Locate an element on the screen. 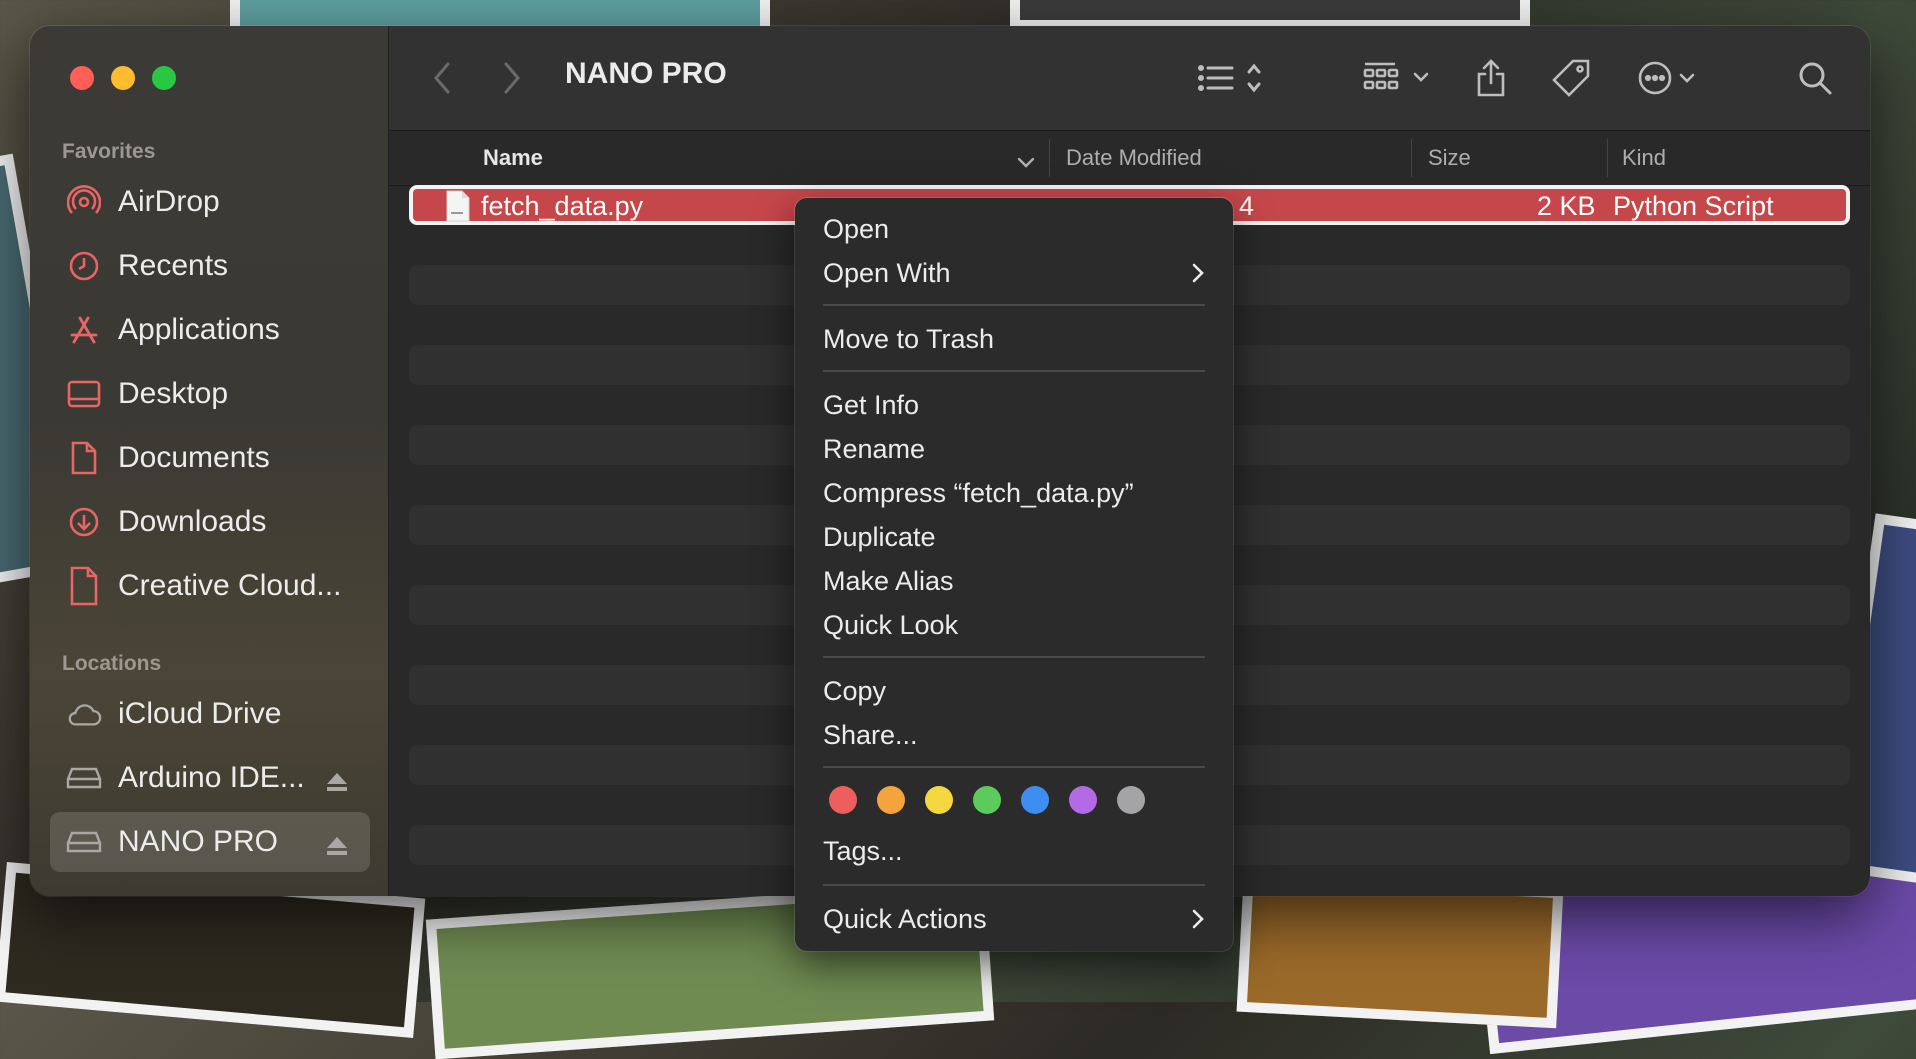  menu-item-label: Open With is located at coordinates (887, 273).